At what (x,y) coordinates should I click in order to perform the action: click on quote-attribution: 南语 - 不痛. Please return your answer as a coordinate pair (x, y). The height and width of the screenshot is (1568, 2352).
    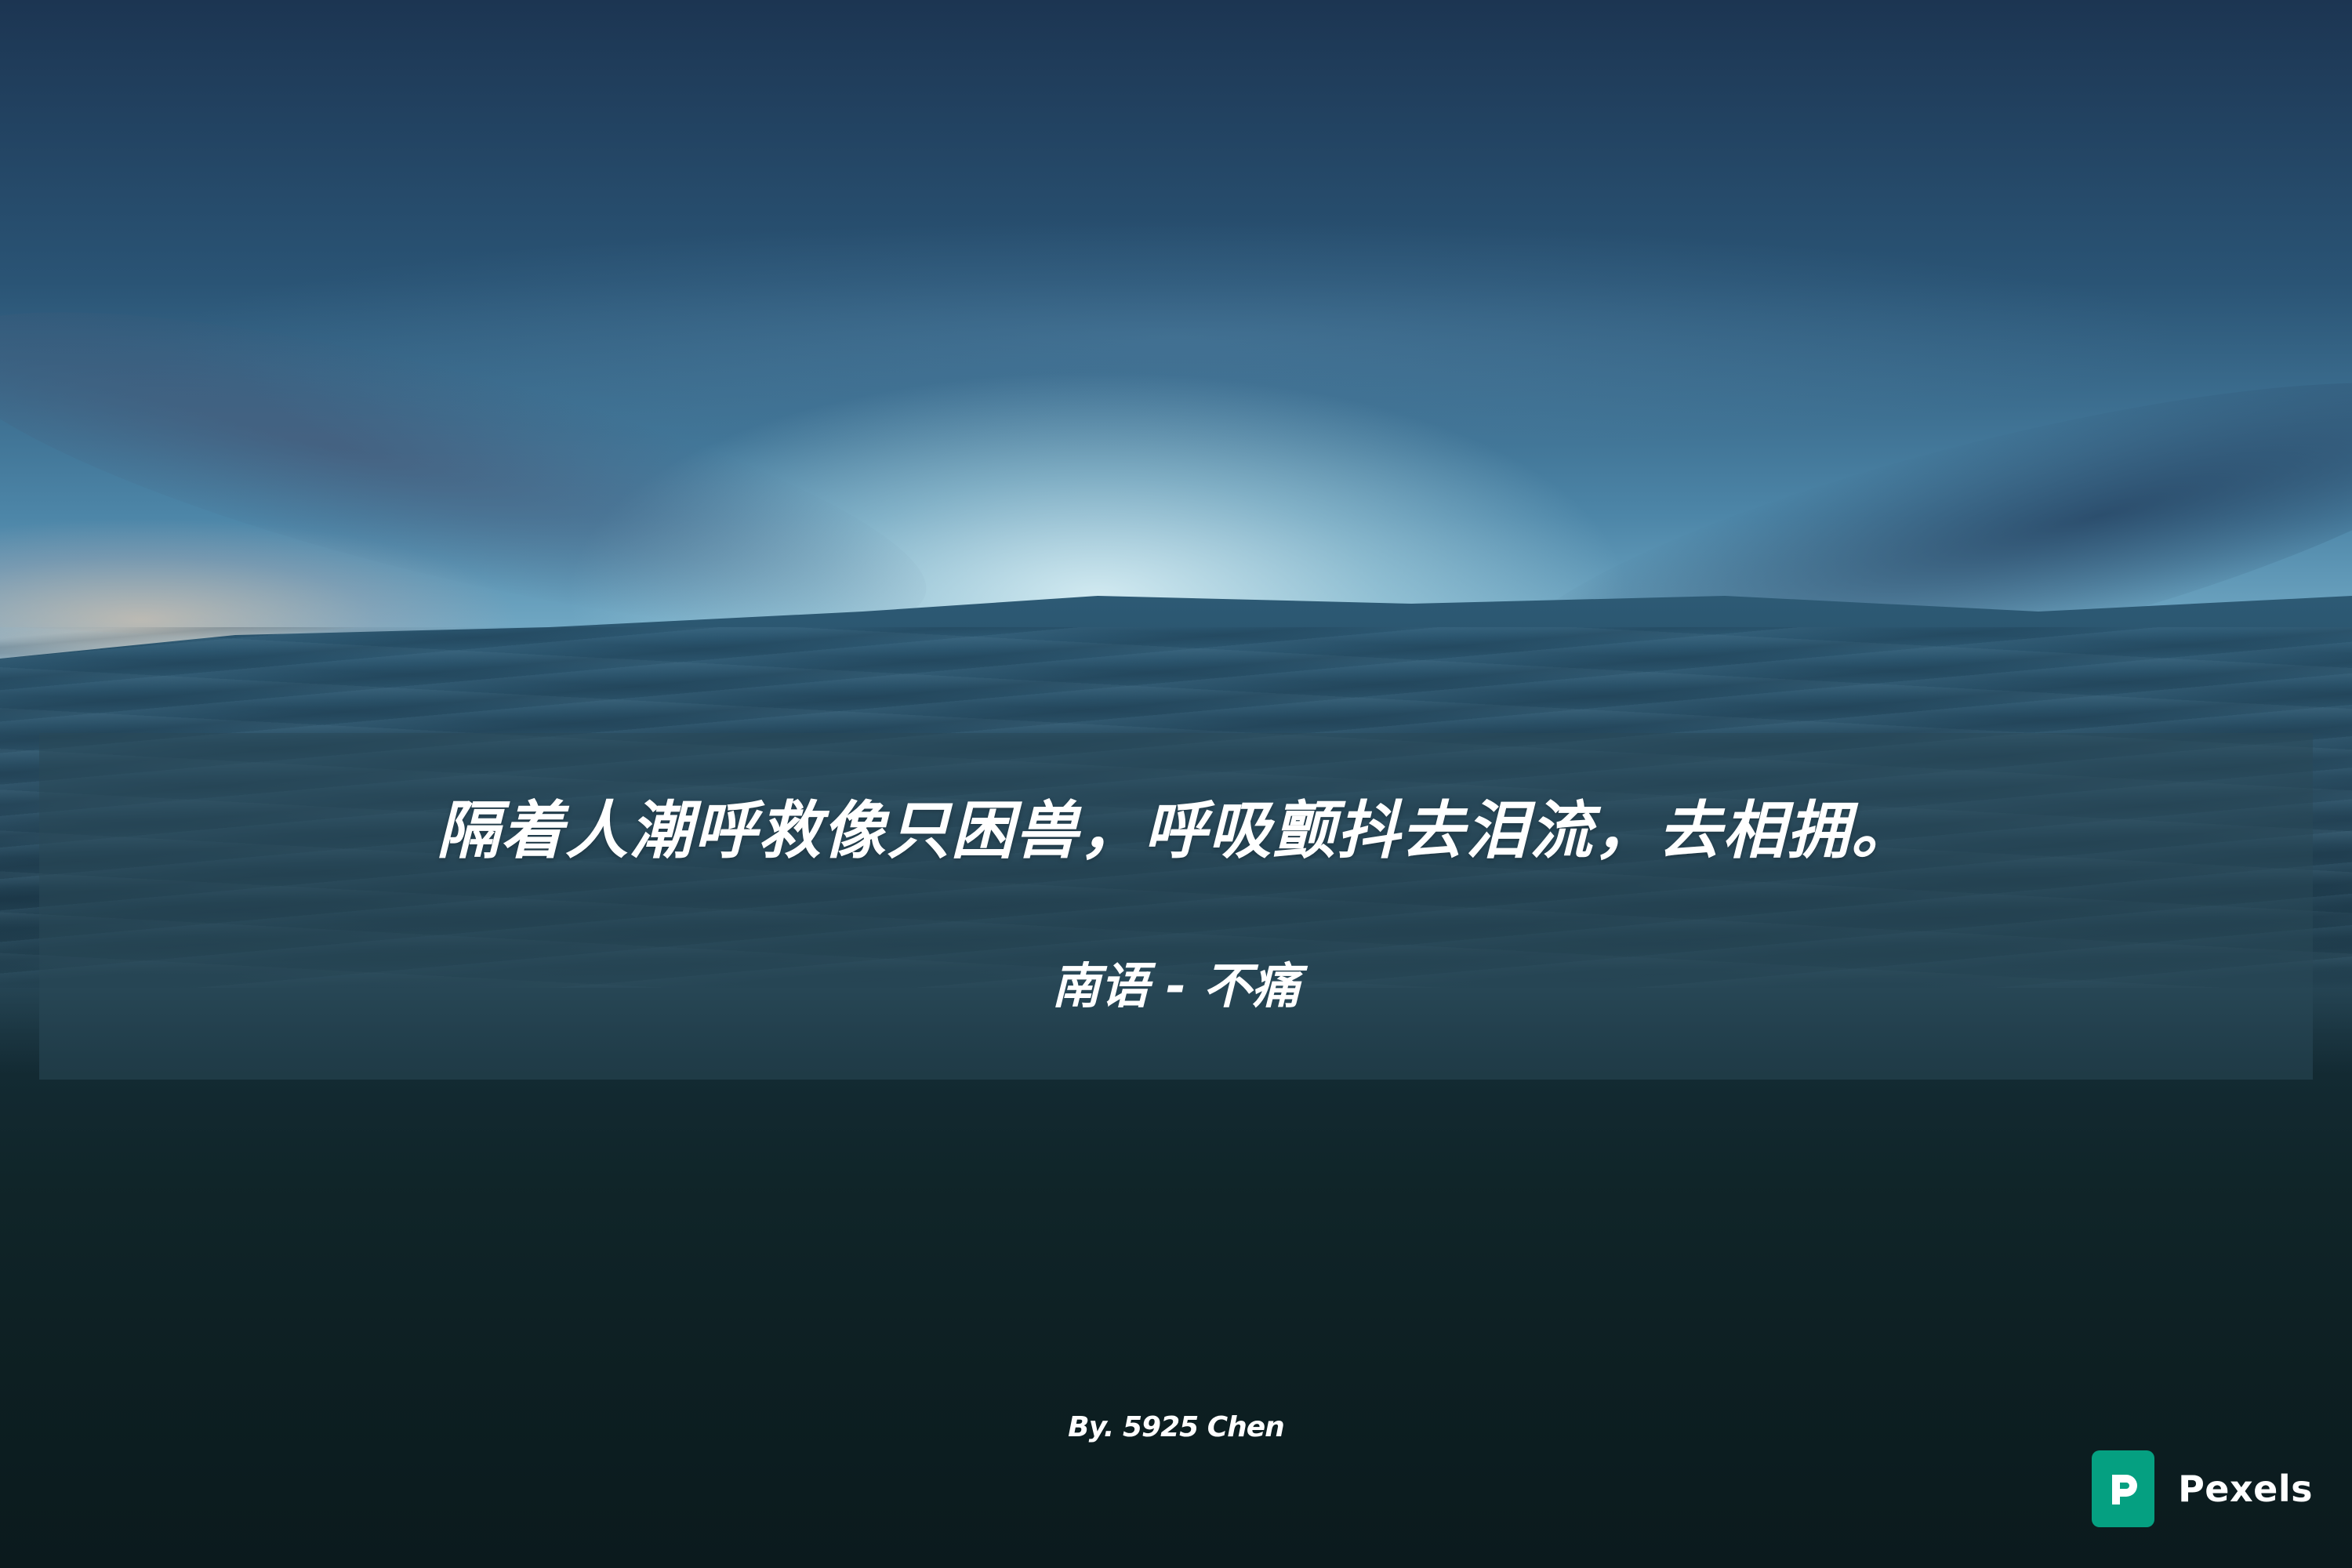
    Looking at the image, I should click on (1176, 985).